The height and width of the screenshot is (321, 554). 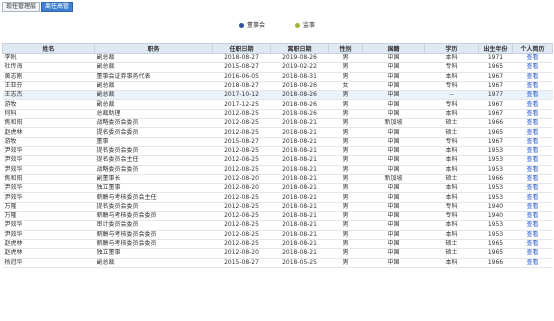 What do you see at coordinates (495, 160) in the screenshot?
I see `cell-birth-year: 1953` at bounding box center [495, 160].